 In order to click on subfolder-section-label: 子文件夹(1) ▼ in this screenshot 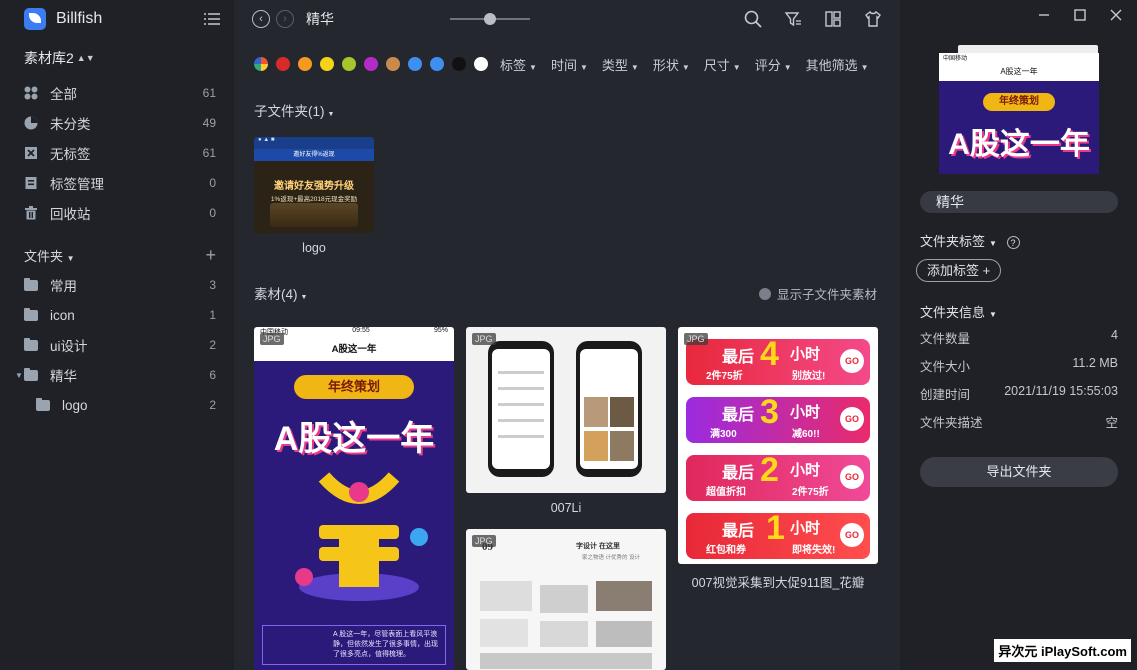, I will do `click(284, 110)`.